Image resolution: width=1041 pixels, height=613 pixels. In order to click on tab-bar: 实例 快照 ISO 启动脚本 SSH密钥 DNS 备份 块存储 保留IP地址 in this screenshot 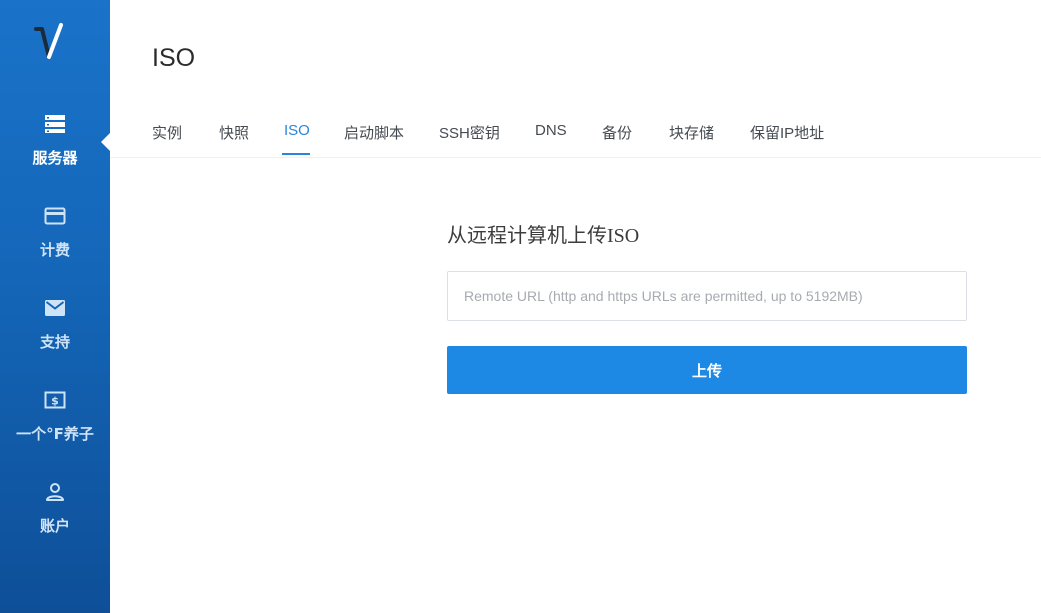, I will do `click(575, 135)`.